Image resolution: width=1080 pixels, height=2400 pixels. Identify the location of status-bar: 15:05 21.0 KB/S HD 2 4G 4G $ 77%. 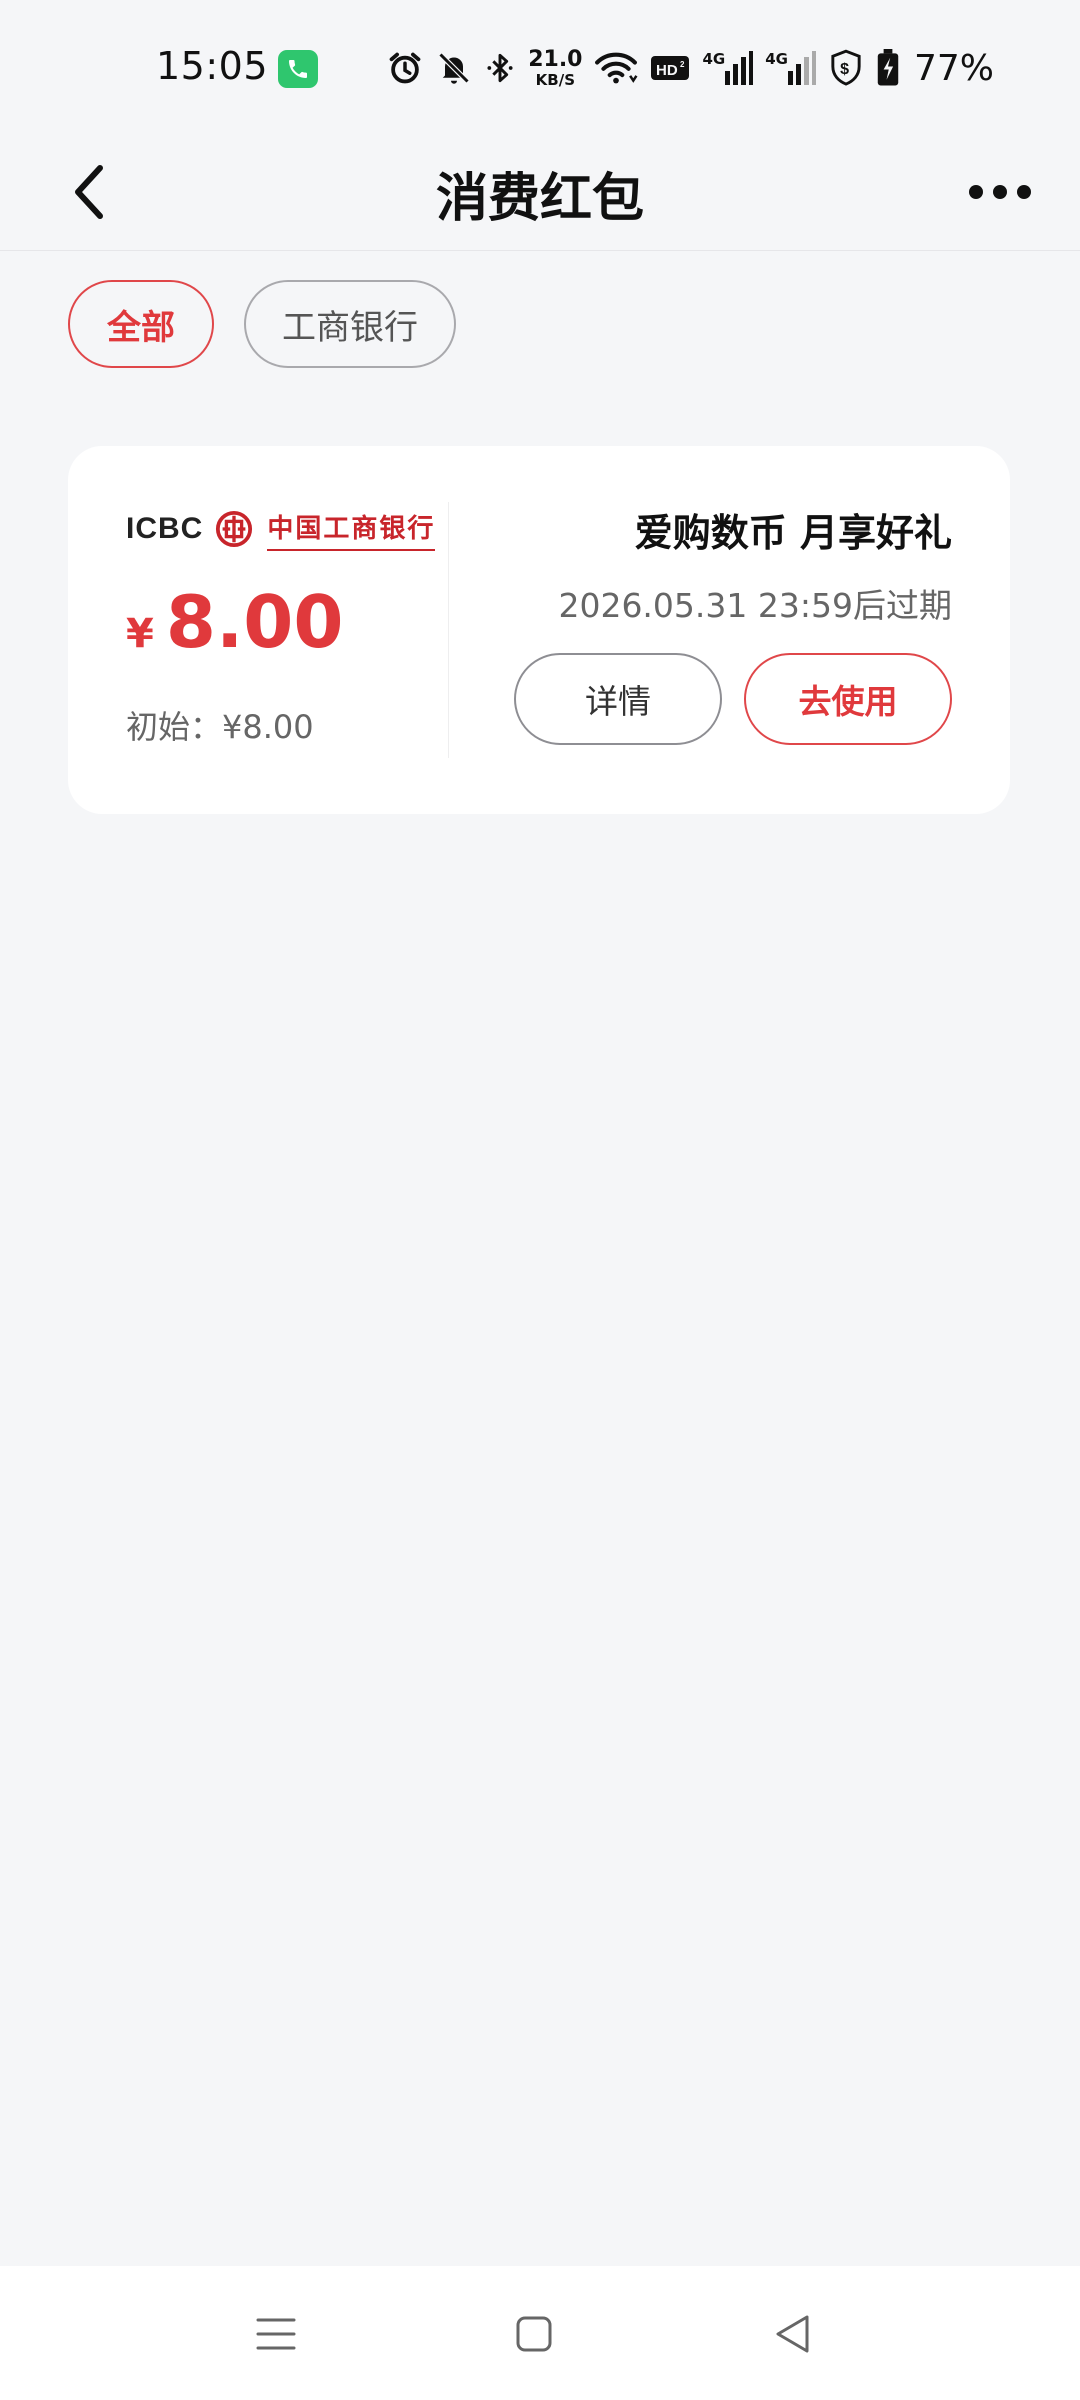
(540, 67).